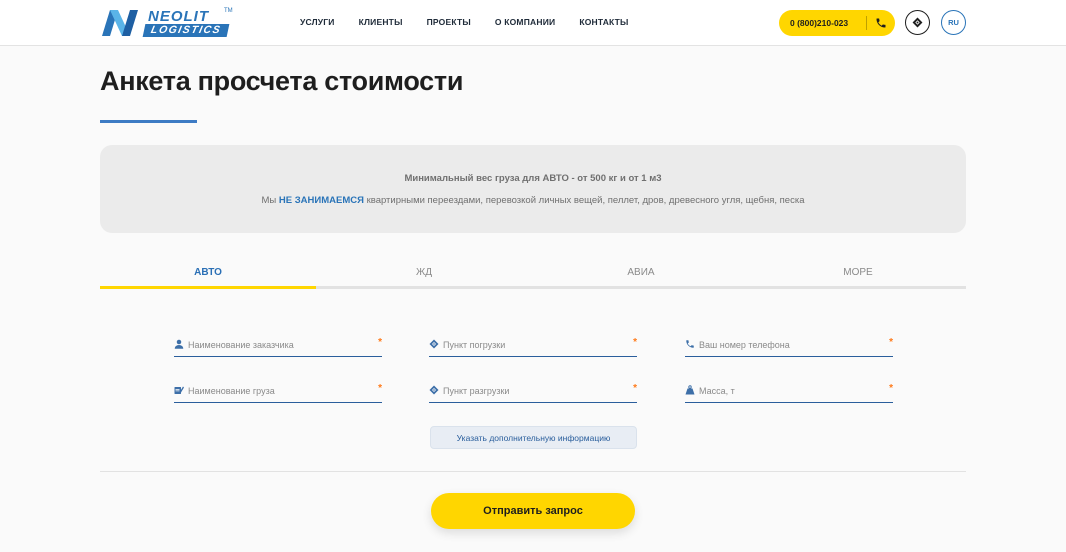 Image resolution: width=1066 pixels, height=552 pixels. I want to click on loading-point-field: *, so click(533, 346).